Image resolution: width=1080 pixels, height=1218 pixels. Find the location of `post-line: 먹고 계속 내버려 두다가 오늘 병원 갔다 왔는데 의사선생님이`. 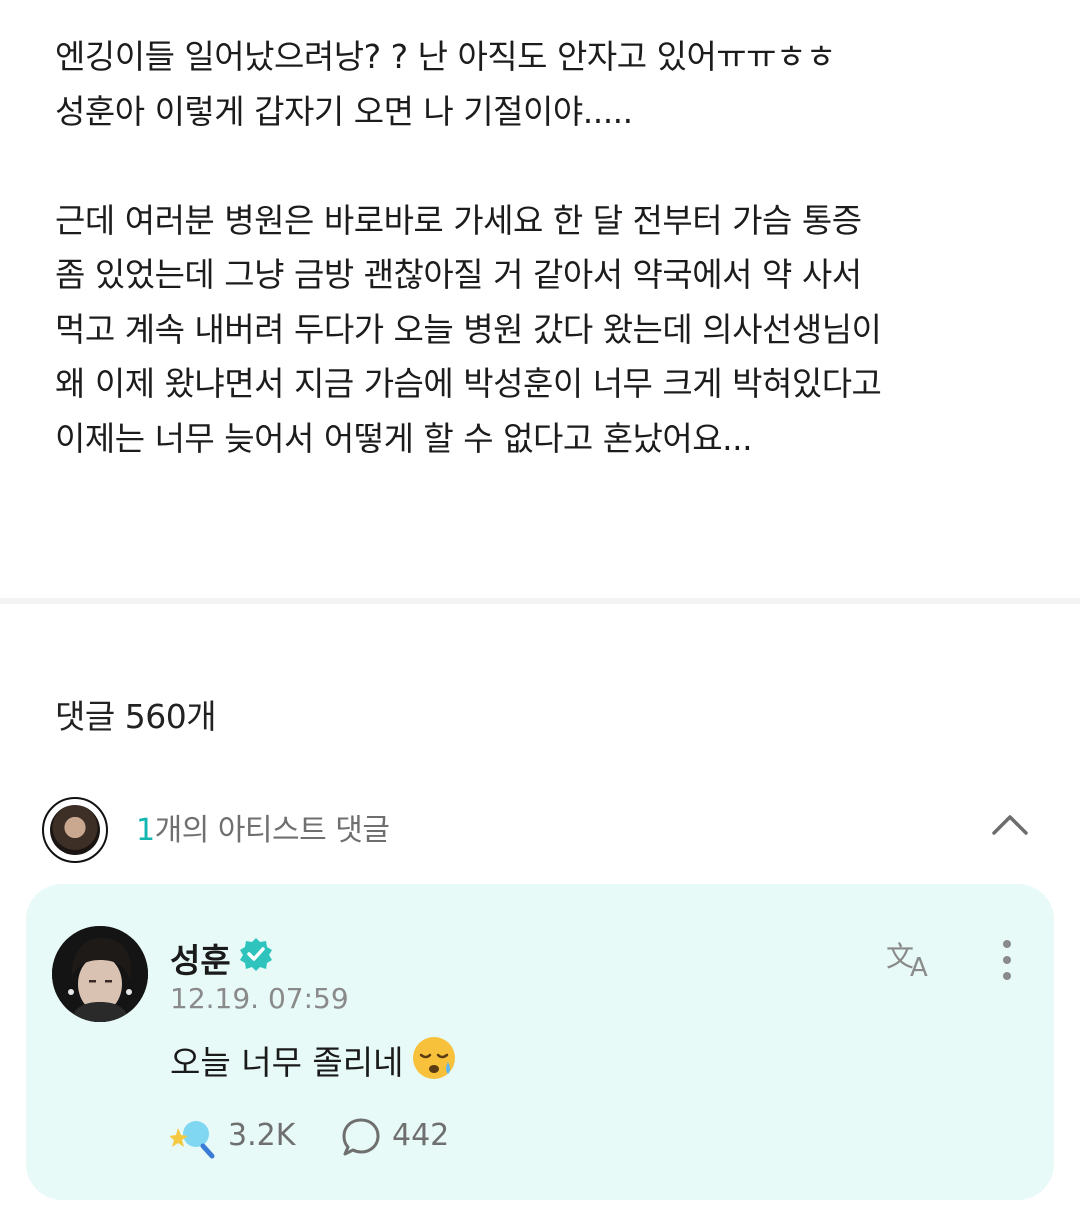

post-line: 먹고 계속 내버려 두다가 오늘 병원 갔다 왔는데 의사선생님이 is located at coordinates (468, 329).